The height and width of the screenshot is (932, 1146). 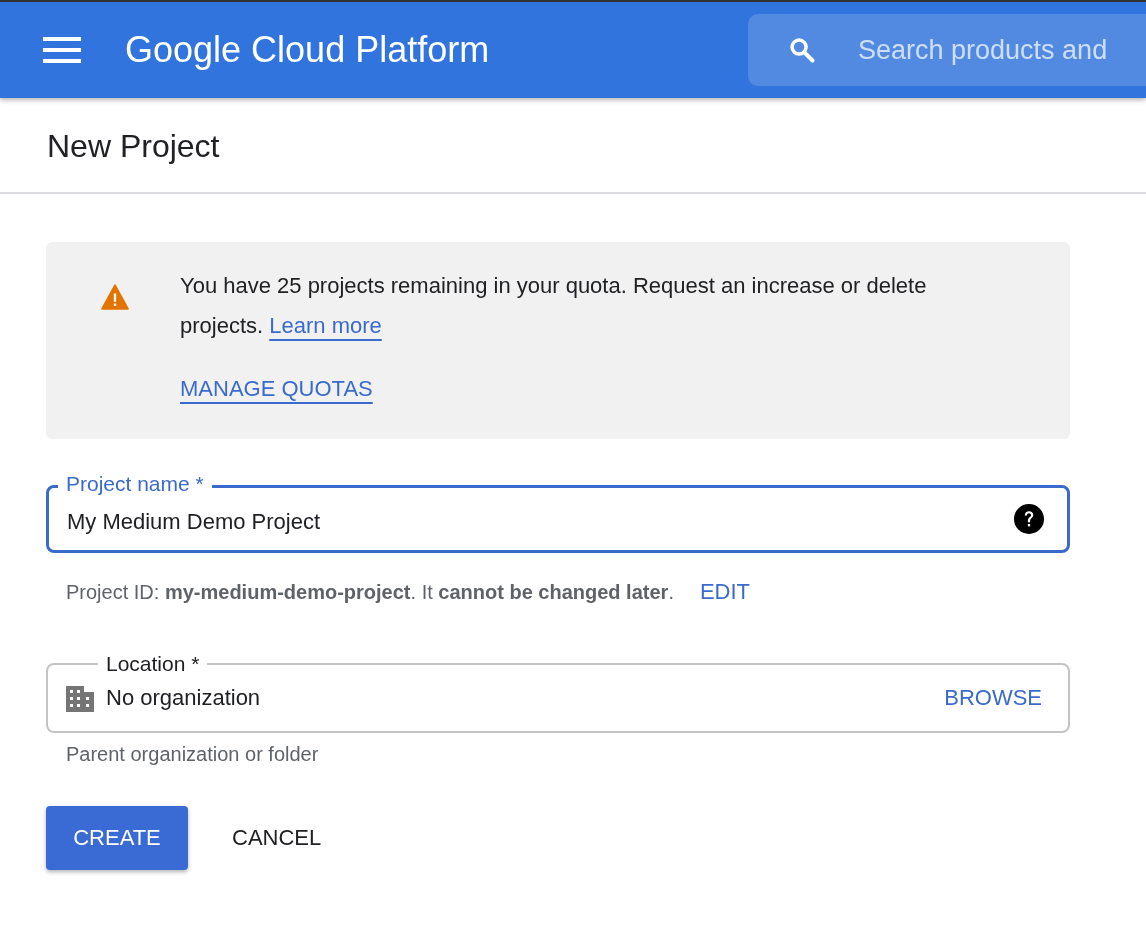 I want to click on manage-quotas-link: MANAGE QUOTAS, so click(x=276, y=389).